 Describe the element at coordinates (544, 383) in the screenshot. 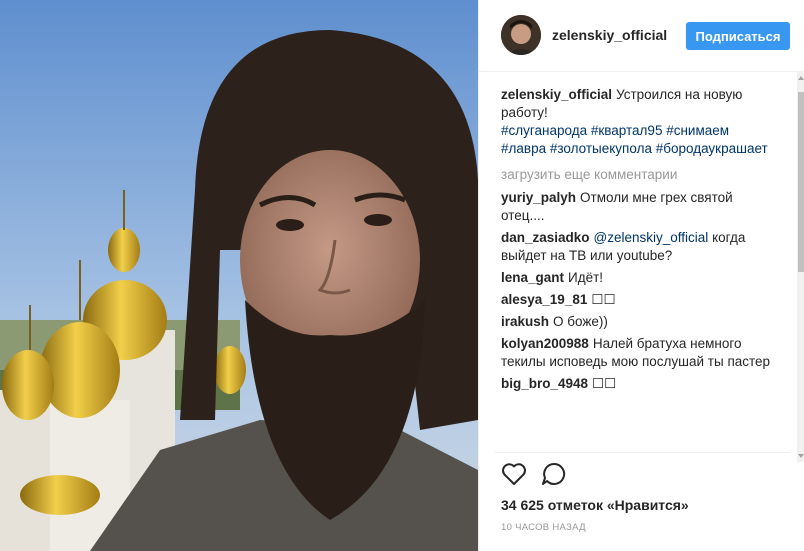

I see `comment-username: big_bro_4948` at that location.